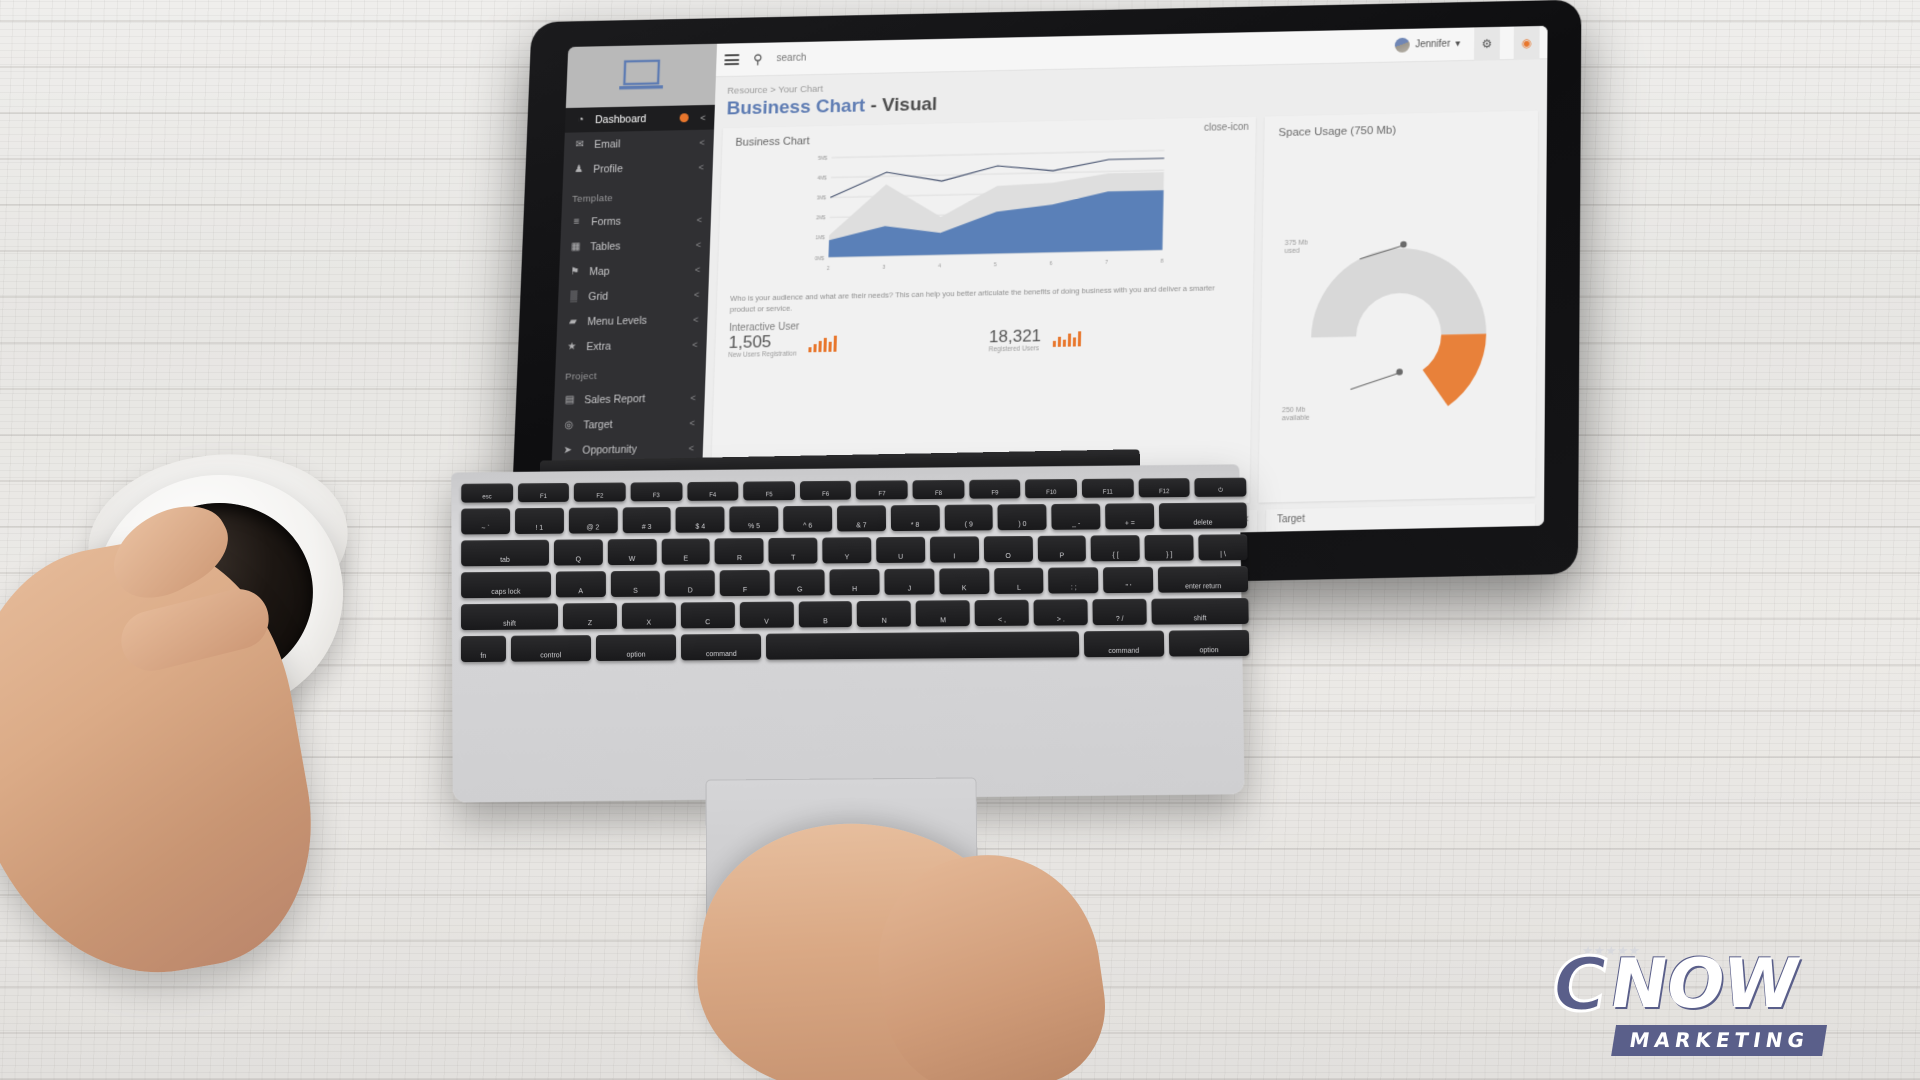  Describe the element at coordinates (485, 521) in the screenshot. I see `key--: ~ `` at that location.